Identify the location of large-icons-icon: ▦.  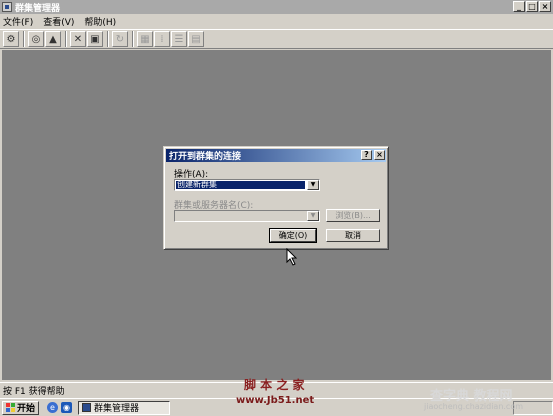
(145, 39).